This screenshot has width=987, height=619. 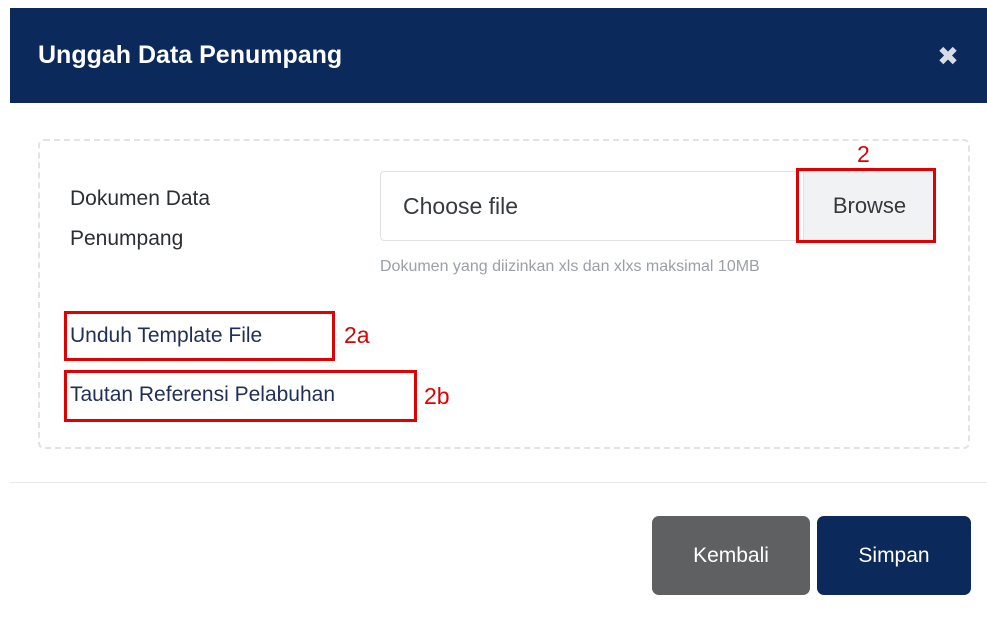 What do you see at coordinates (592, 206) in the screenshot?
I see `file-input-text: Choose file` at bounding box center [592, 206].